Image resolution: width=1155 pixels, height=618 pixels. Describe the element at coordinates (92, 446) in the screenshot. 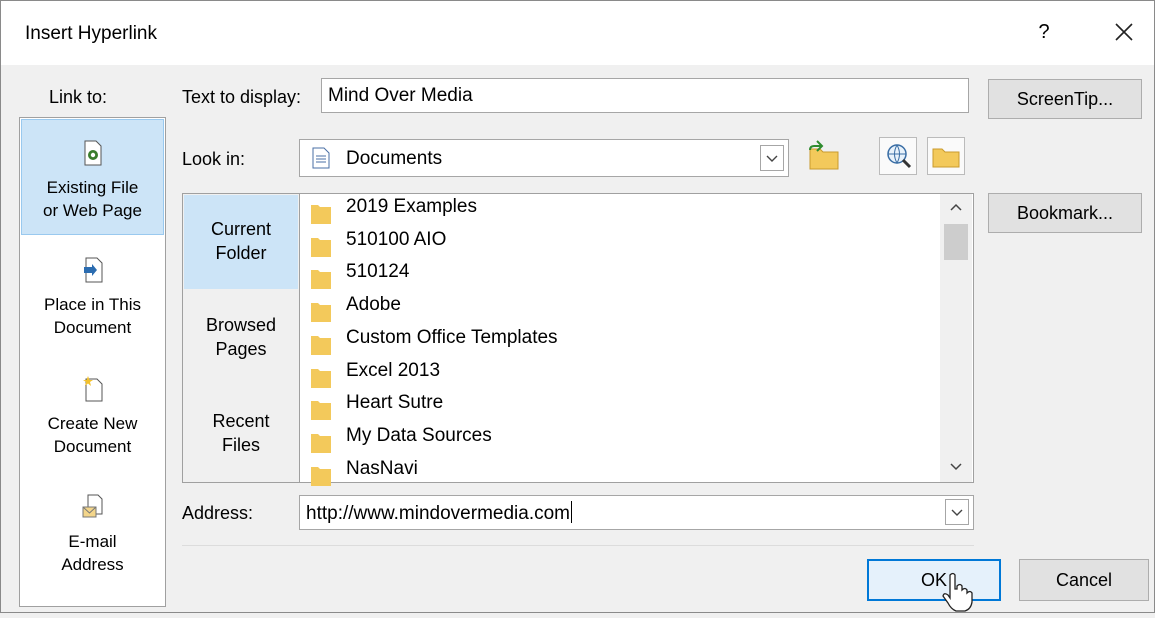

I see `link-create-line2: Document` at that location.